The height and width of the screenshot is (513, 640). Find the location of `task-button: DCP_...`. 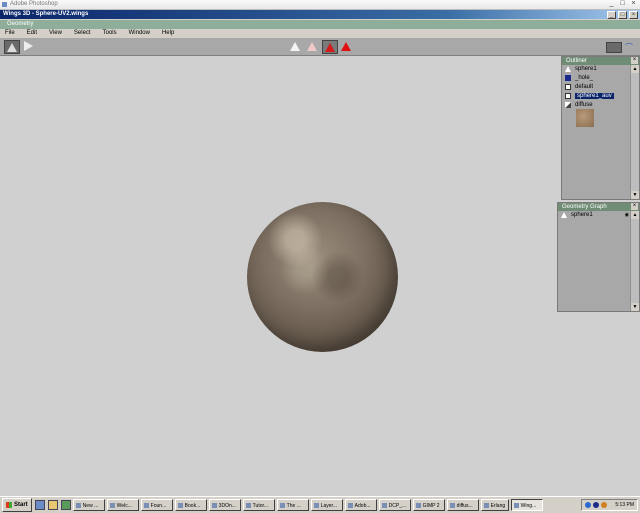

task-button: DCP_... is located at coordinates (394, 505).